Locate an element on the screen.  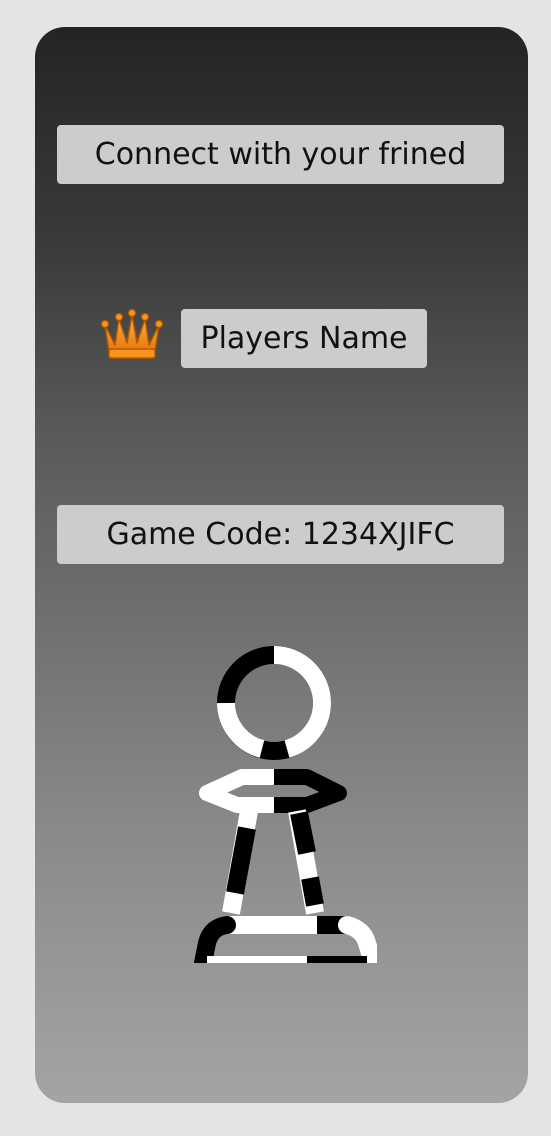
crown-icon is located at coordinates (132, 333).